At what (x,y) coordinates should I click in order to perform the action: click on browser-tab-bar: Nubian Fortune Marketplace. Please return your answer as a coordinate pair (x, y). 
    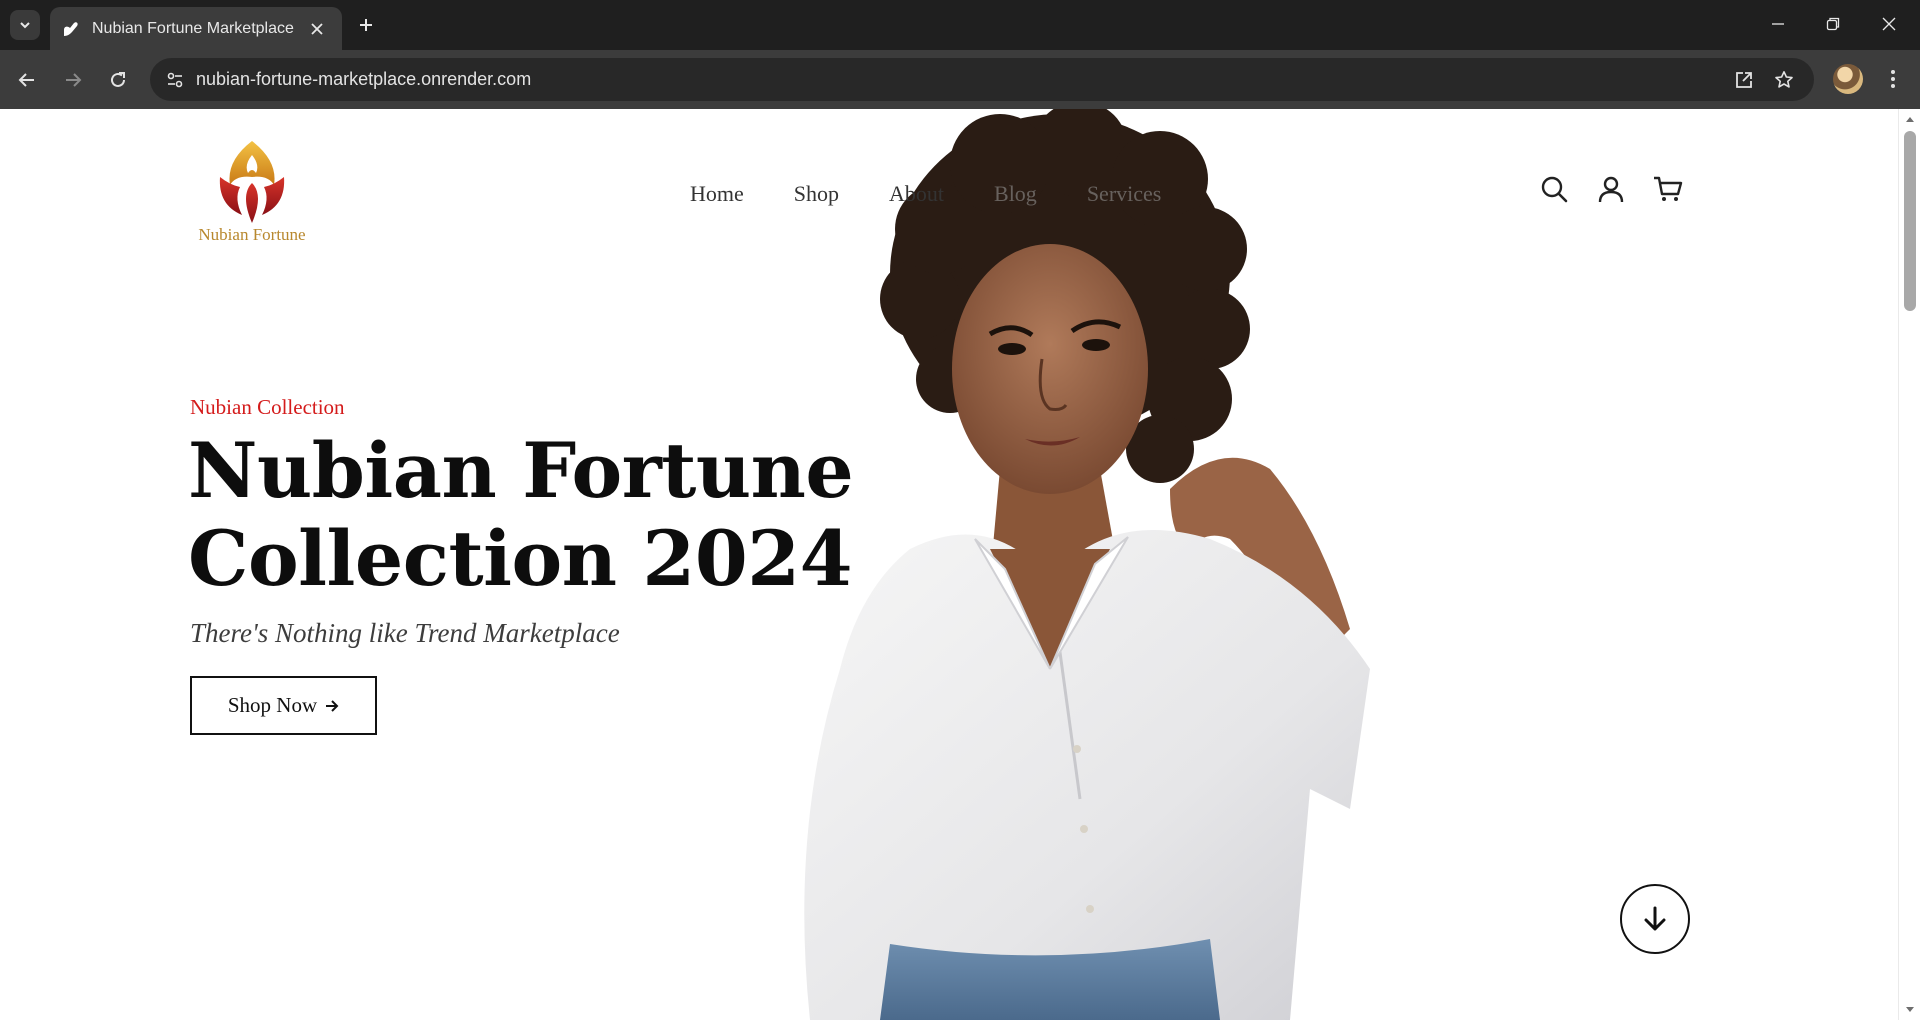
    Looking at the image, I should click on (960, 25).